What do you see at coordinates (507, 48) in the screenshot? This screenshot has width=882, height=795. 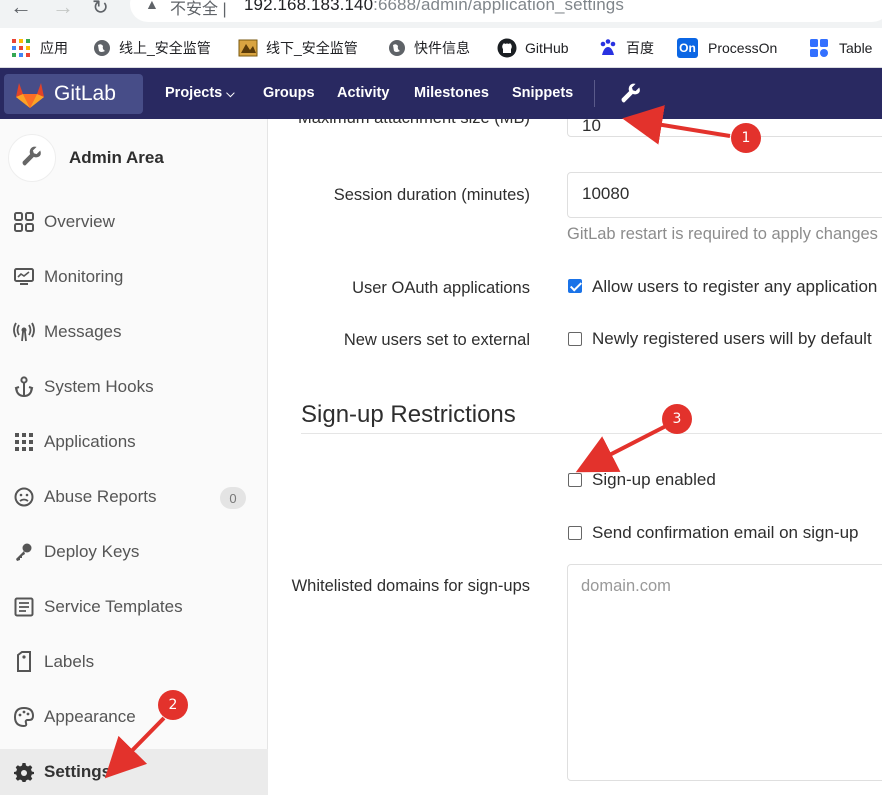 I see `github-icon` at bounding box center [507, 48].